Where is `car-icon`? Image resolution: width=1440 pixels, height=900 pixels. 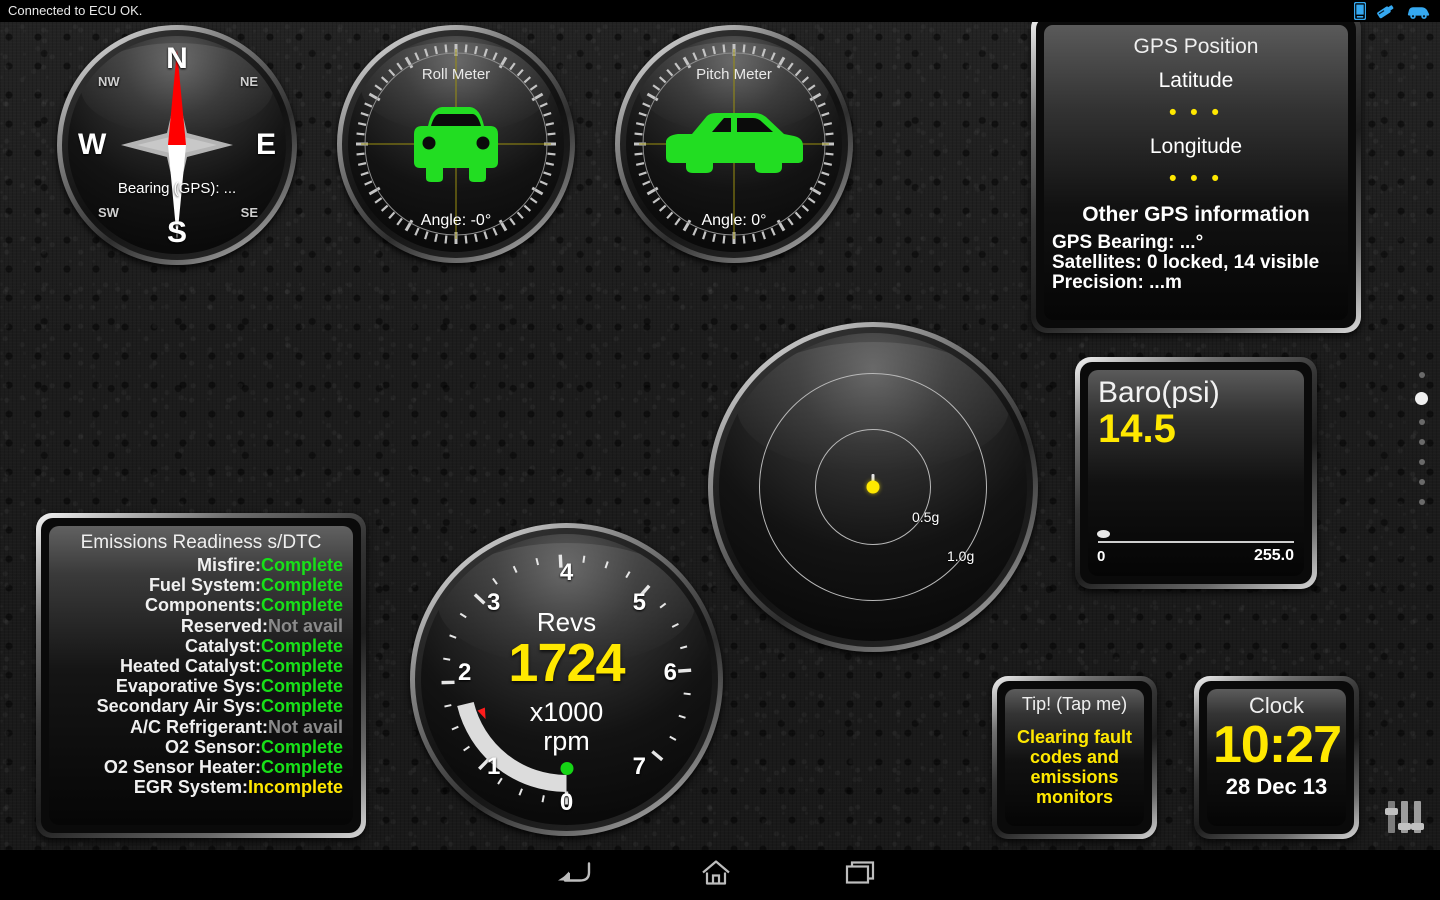 car-icon is located at coordinates (1419, 11).